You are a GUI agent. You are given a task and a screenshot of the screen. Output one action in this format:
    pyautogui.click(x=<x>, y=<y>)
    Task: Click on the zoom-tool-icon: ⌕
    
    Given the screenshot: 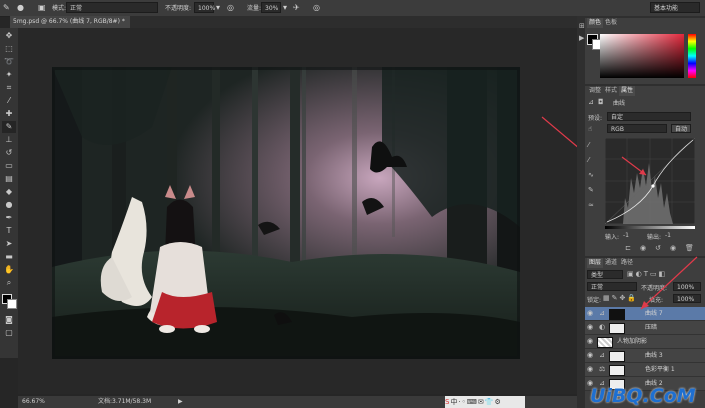 What is the action you would take?
    pyautogui.click(x=9, y=283)
    